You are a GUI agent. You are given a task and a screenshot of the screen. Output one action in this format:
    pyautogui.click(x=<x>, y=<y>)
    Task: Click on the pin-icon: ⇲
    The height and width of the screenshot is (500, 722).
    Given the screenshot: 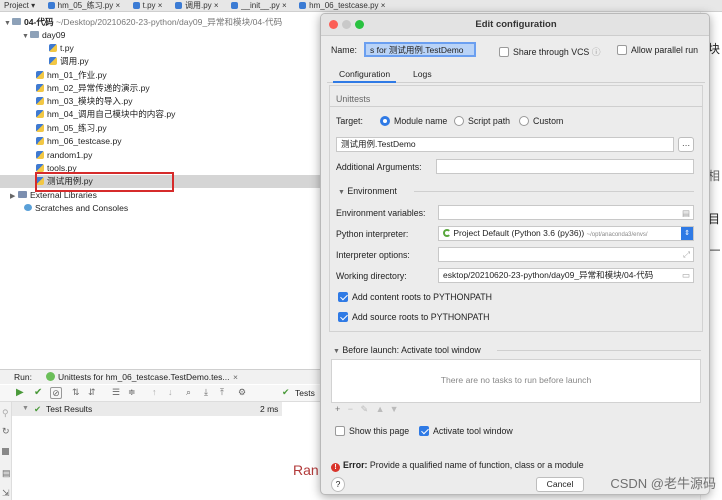 What is the action you would take?
    pyautogui.click(x=6, y=493)
    